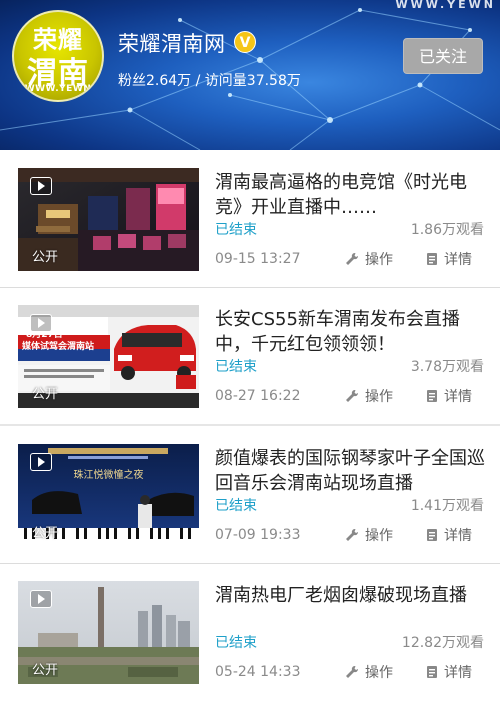 This screenshot has width=500, height=705. Describe the element at coordinates (58, 347) in the screenshot. I see `thumbnail-headline: 媒体试驾会渭南站` at that location.